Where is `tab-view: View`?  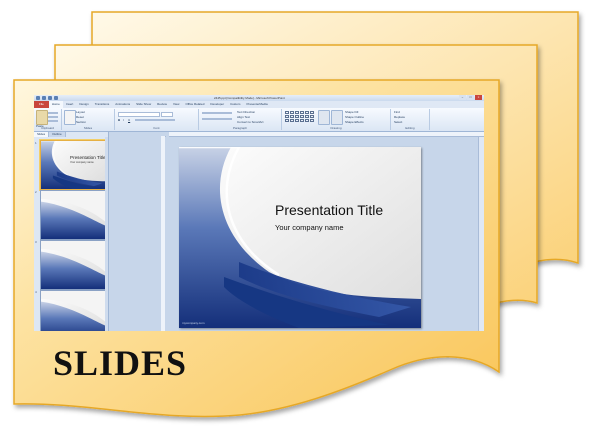 tab-view: View is located at coordinates (176, 104).